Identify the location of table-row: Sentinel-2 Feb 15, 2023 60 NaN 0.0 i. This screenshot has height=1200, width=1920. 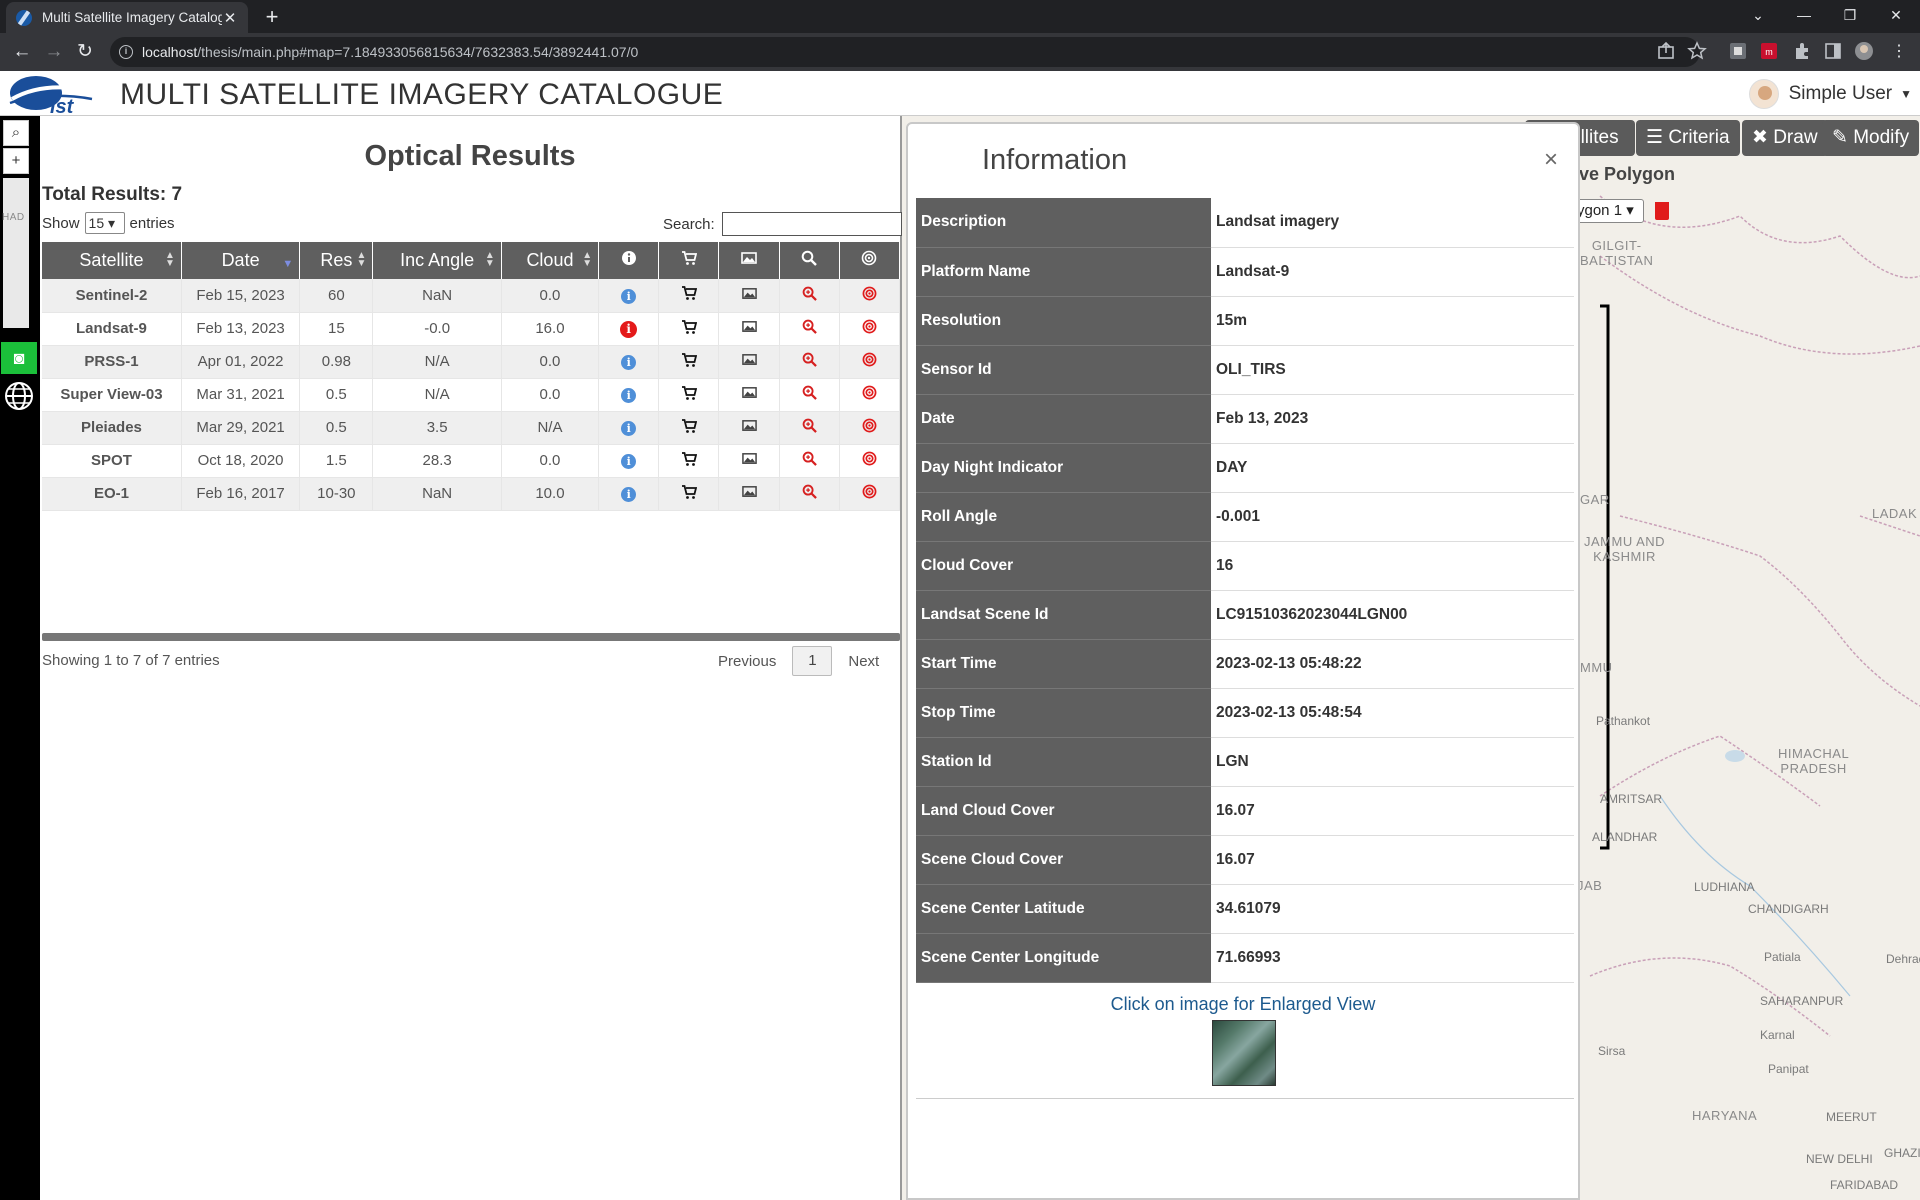
(471, 296).